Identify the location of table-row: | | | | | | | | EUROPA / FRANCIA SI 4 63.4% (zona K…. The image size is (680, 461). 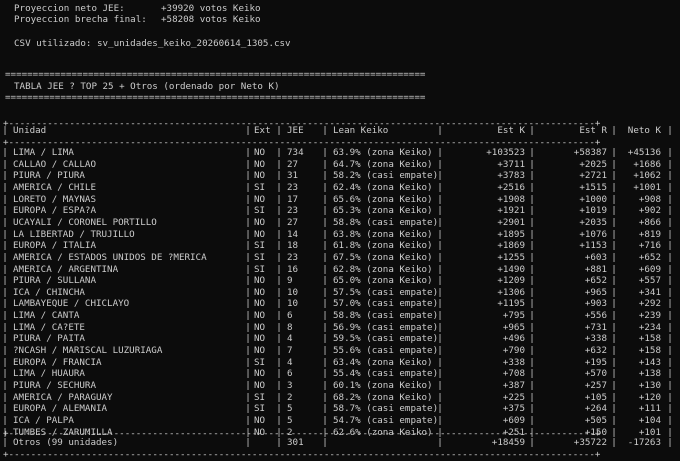
(340, 362).